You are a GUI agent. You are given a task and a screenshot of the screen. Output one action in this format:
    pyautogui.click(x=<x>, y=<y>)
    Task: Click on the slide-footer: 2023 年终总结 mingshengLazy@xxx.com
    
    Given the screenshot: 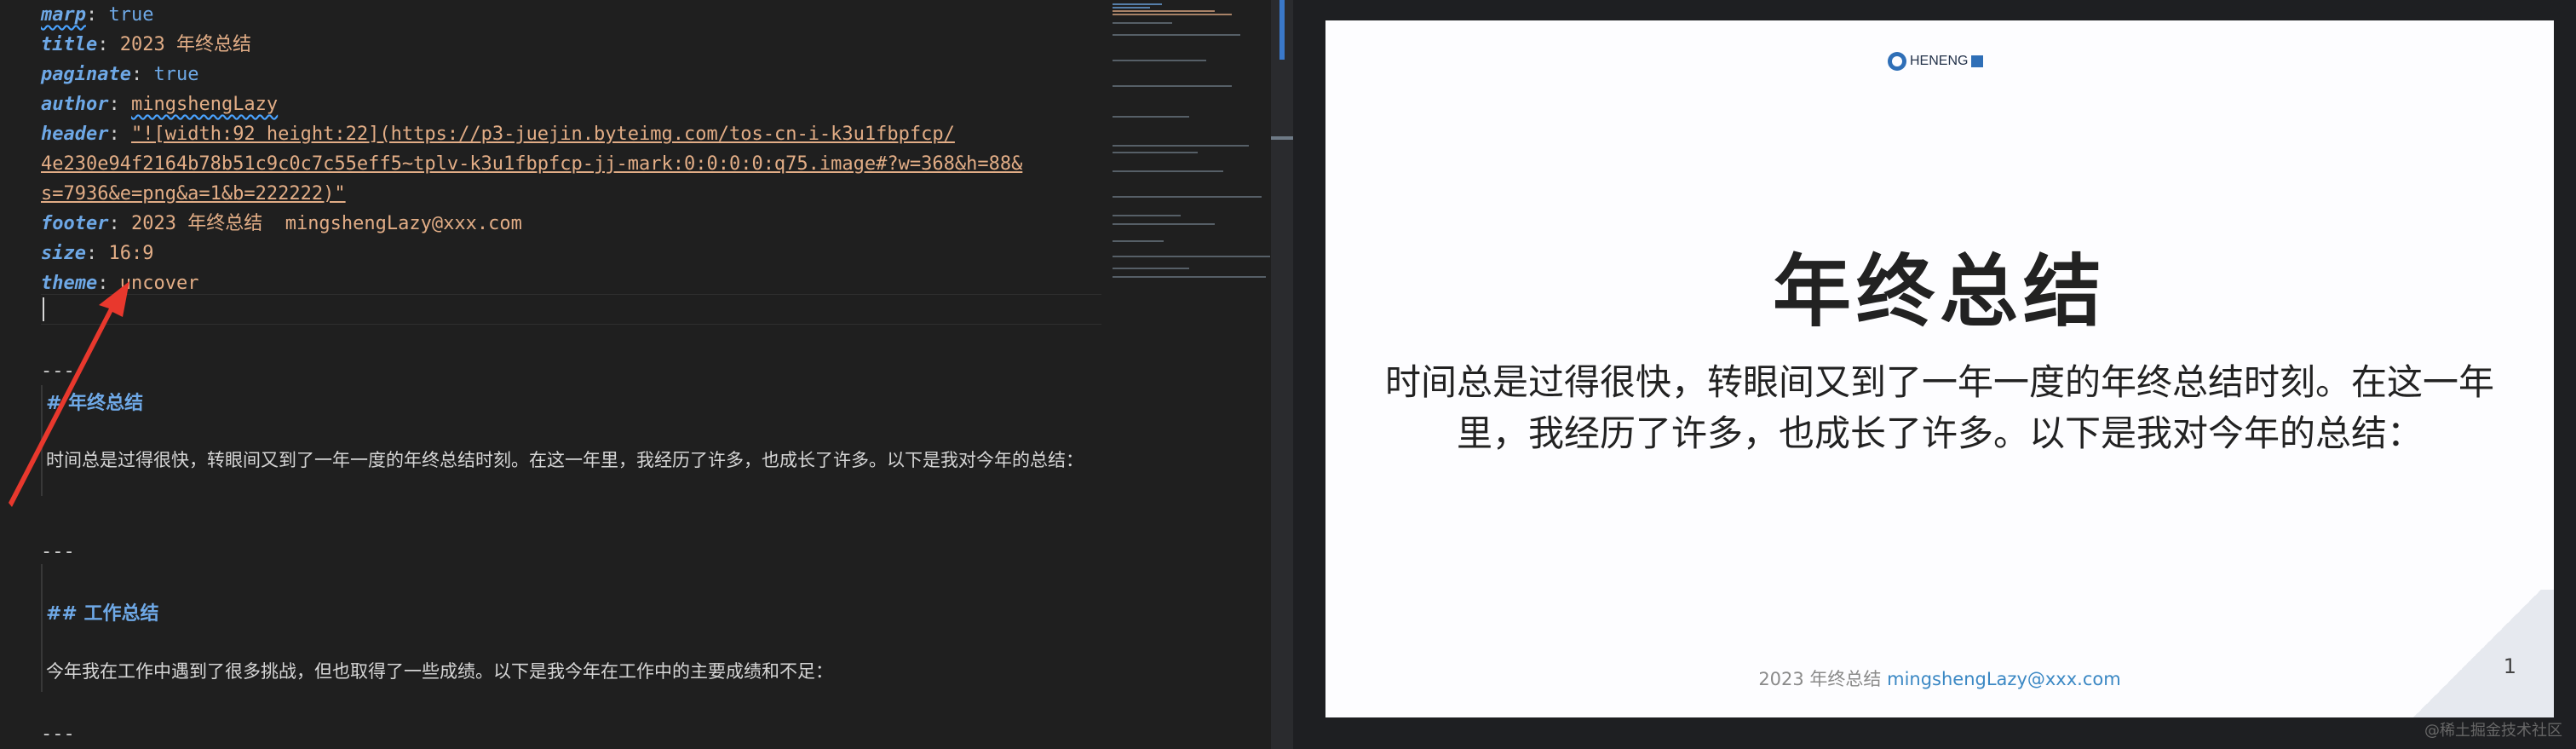 What is the action you would take?
    pyautogui.click(x=1939, y=678)
    